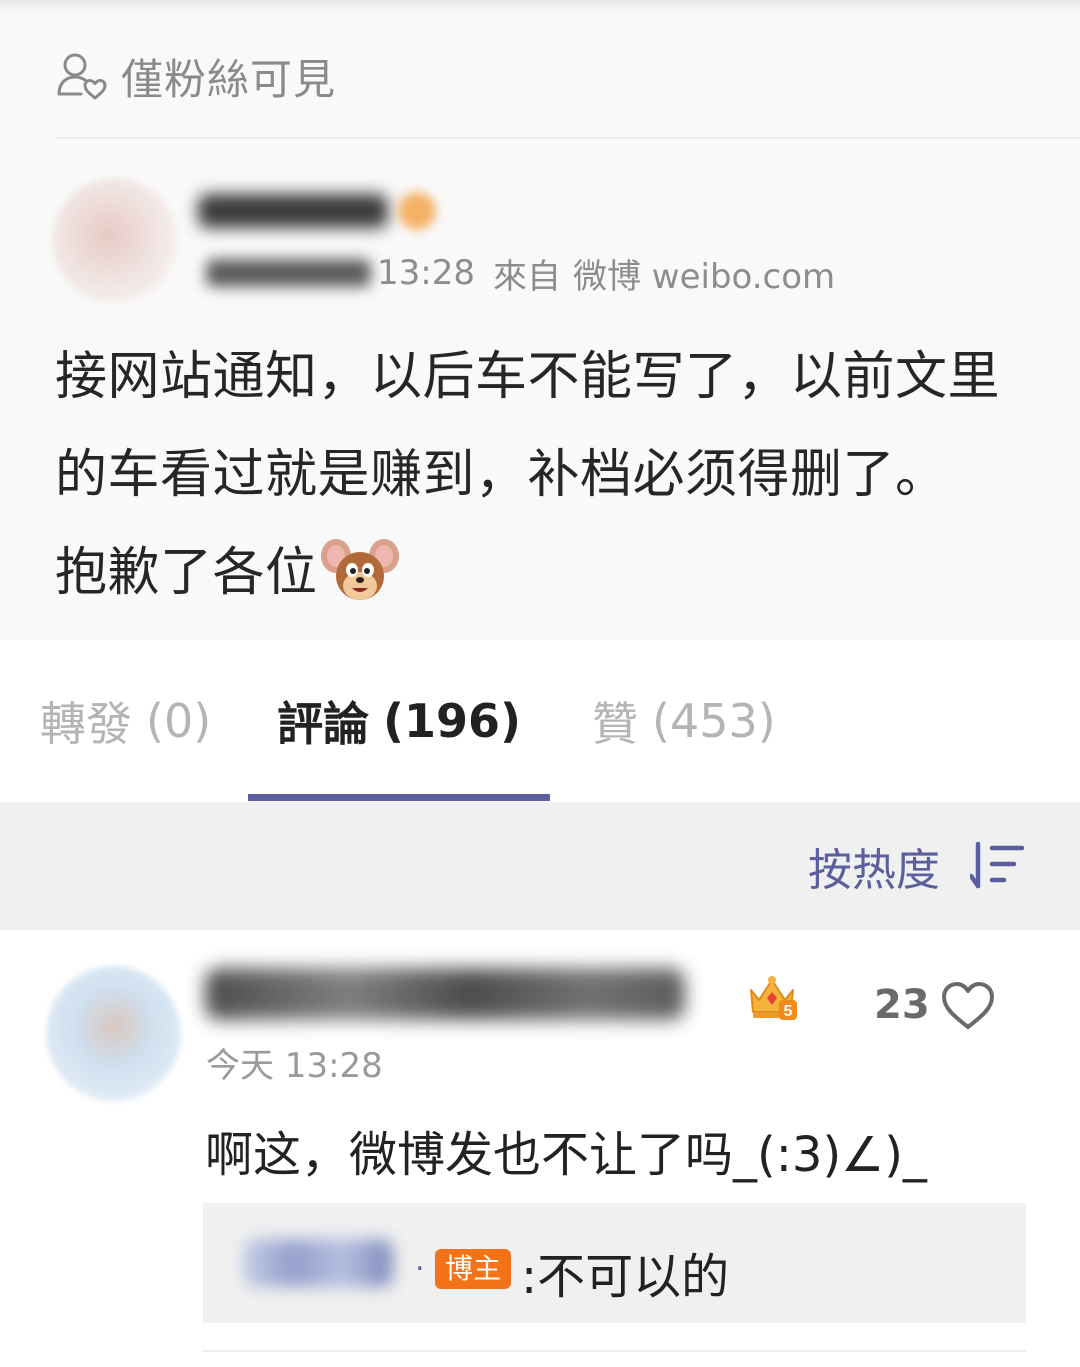 This screenshot has width=1080, height=1367. Describe the element at coordinates (114, 240) in the screenshot. I see `author-avatar` at that location.